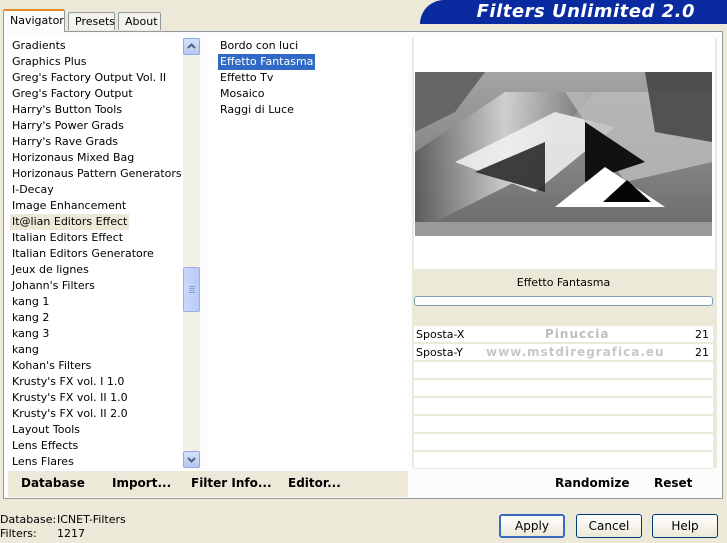 Image resolution: width=727 pixels, height=543 pixels. I want to click on title-banner: Filters Unlimited 2.0, so click(573, 12).